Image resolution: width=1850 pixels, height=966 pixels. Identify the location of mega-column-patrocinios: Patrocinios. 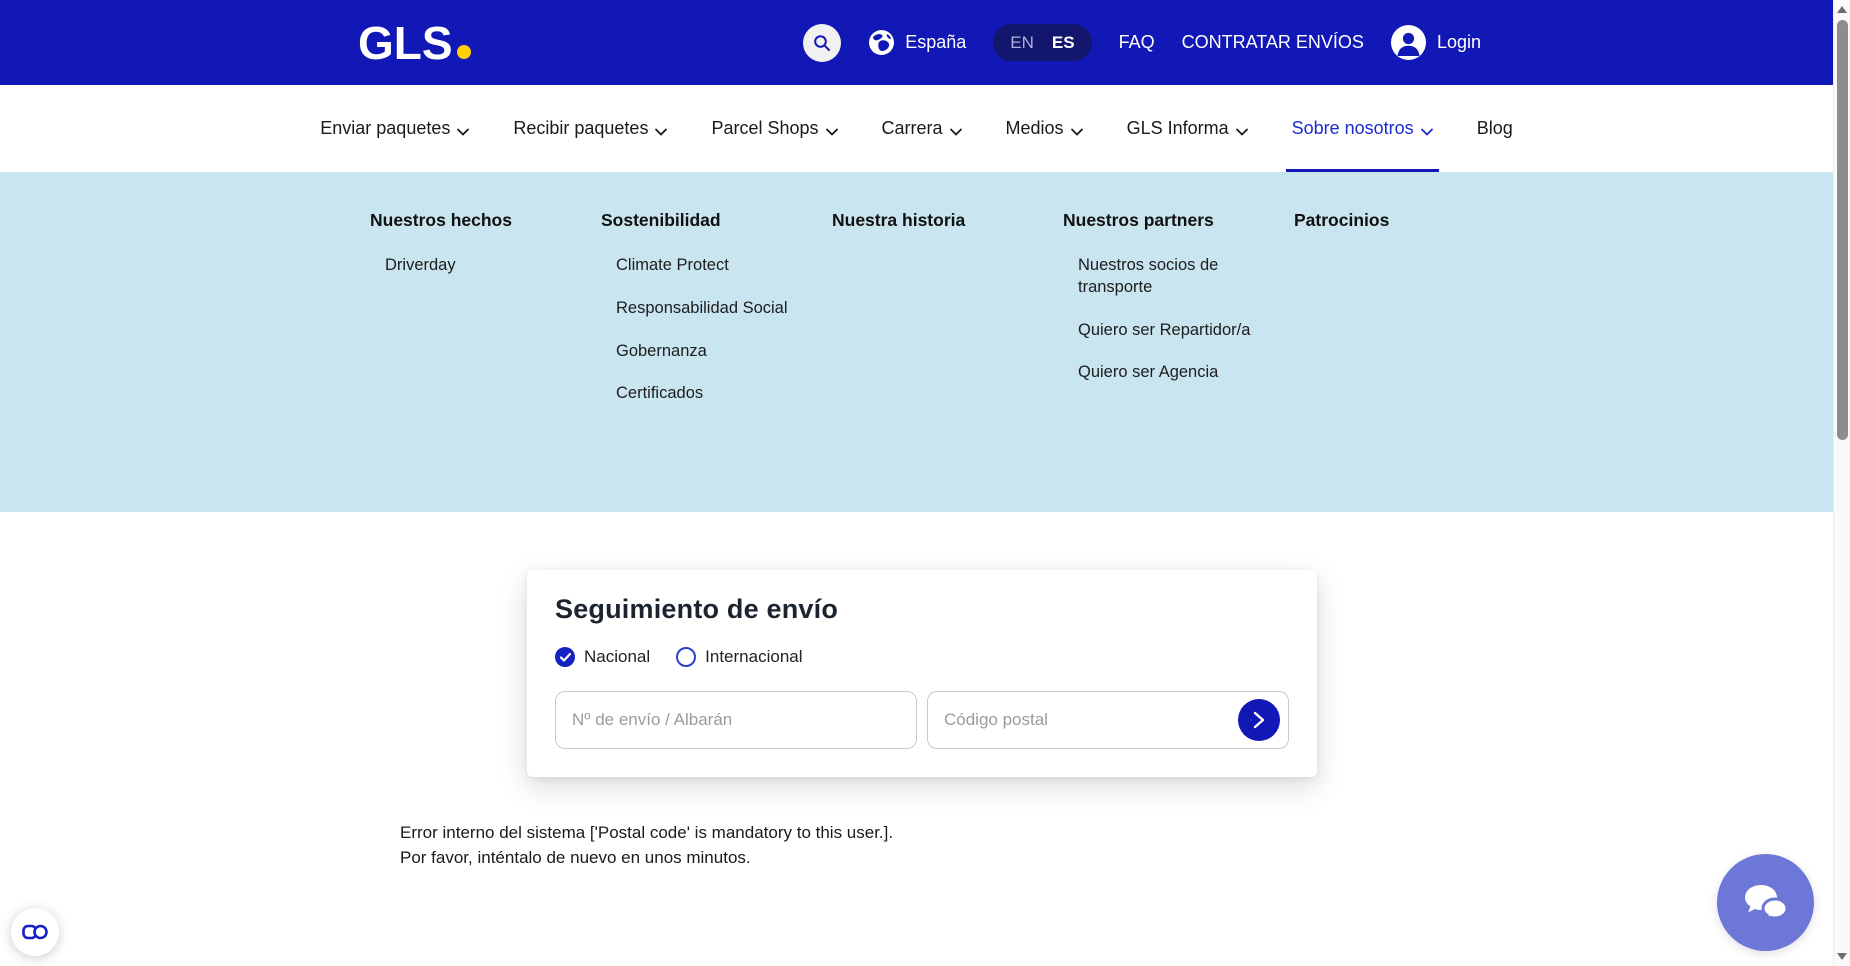
(1341, 361).